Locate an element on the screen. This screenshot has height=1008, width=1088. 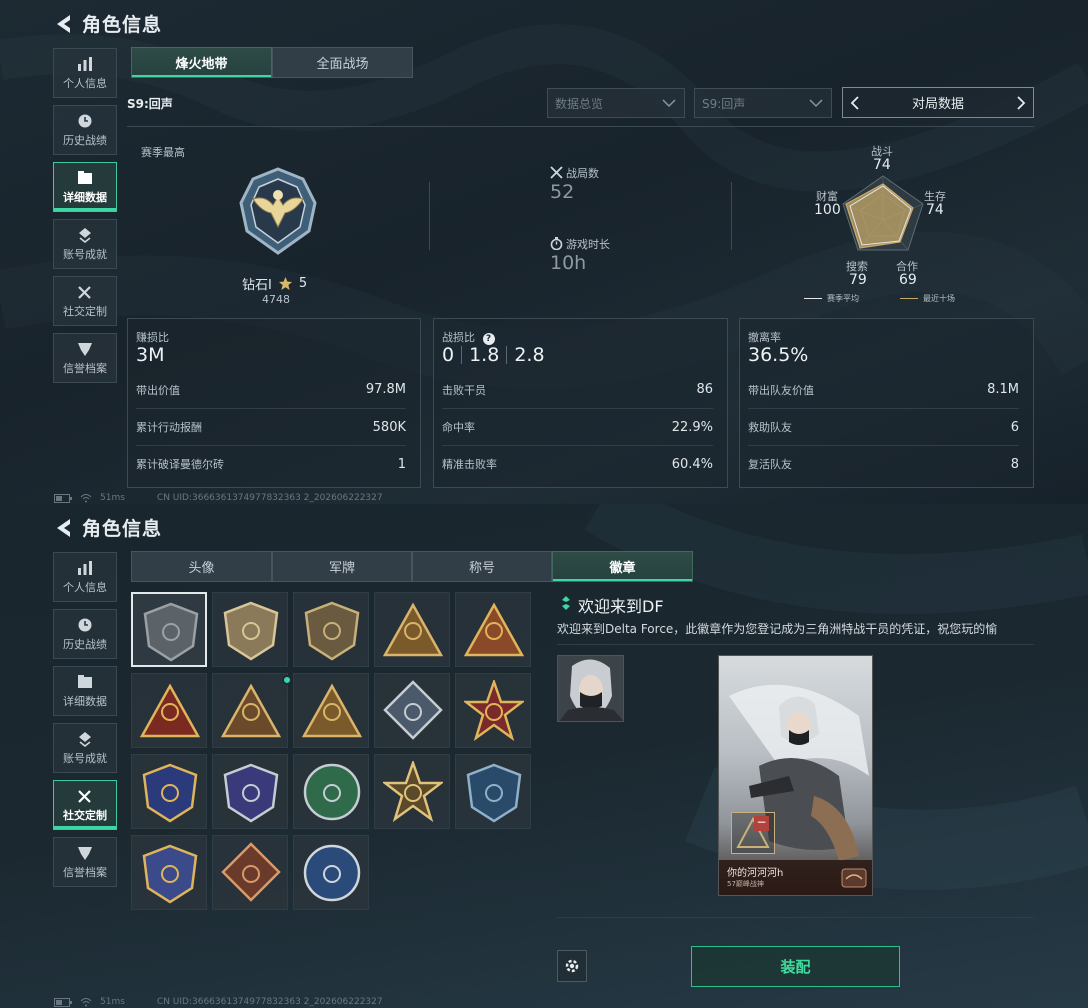
folder-icon is located at coordinates (85, 177).